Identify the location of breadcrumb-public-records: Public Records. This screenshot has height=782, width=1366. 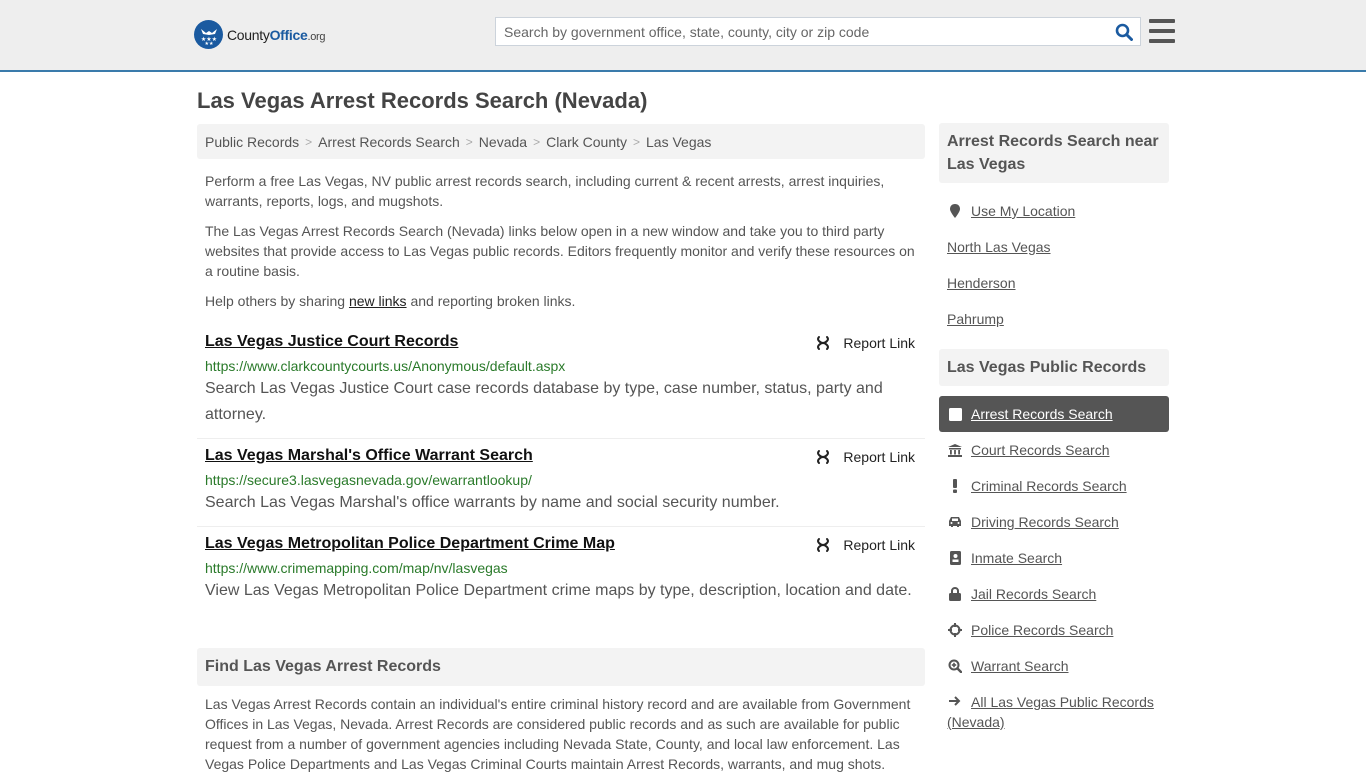
(252, 142).